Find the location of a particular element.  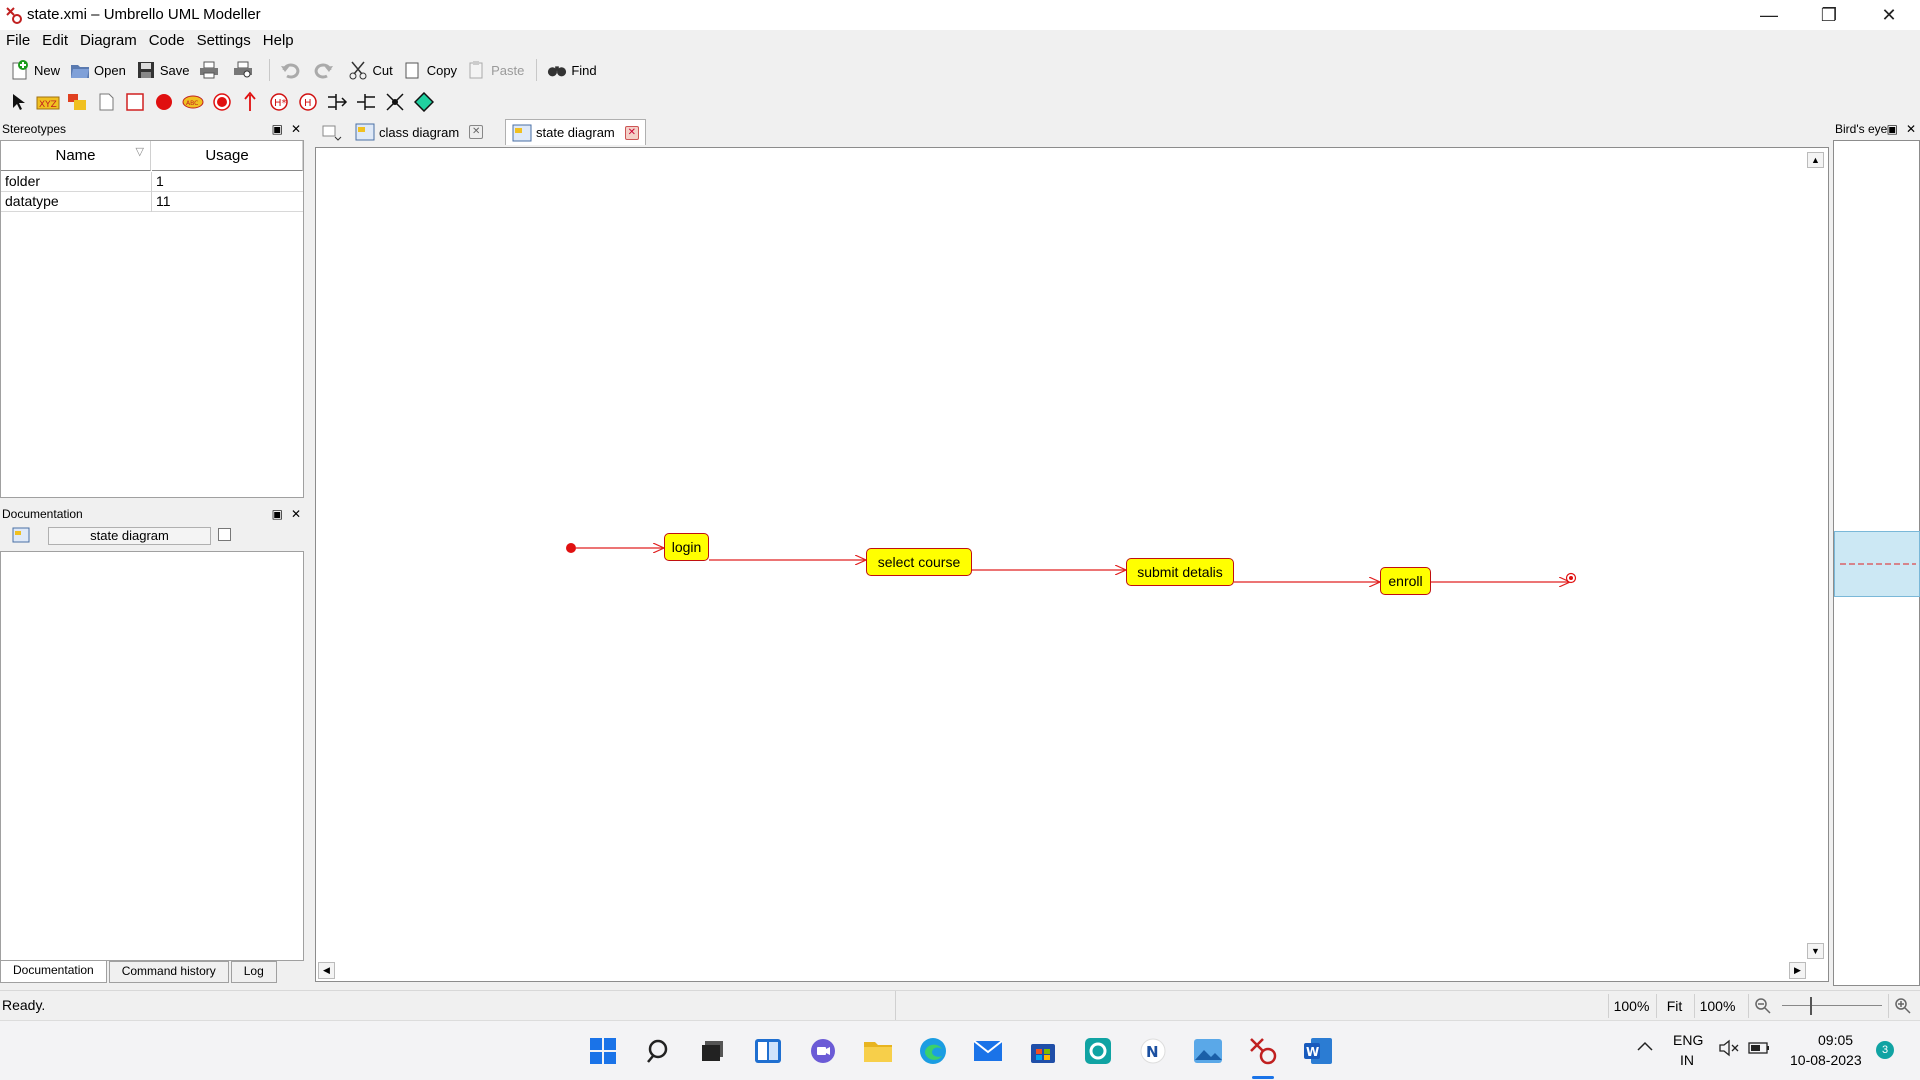

photos-button is located at coordinates (1208, 1051).